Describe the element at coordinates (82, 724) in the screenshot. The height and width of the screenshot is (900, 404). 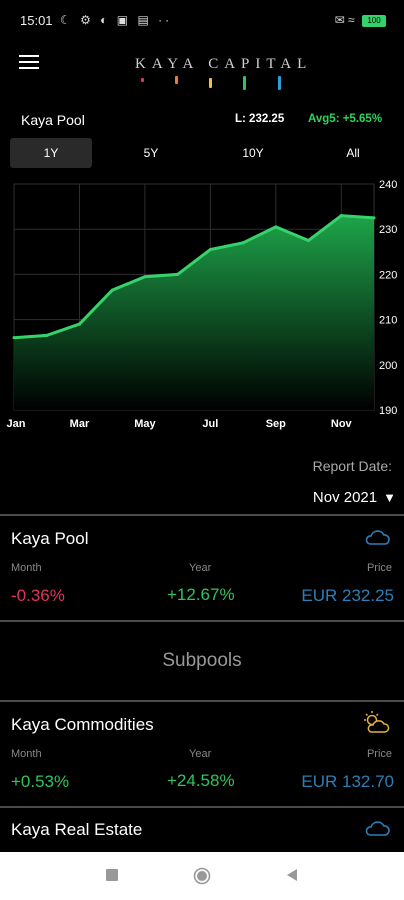
I see `card-name: Kaya Commodities` at that location.